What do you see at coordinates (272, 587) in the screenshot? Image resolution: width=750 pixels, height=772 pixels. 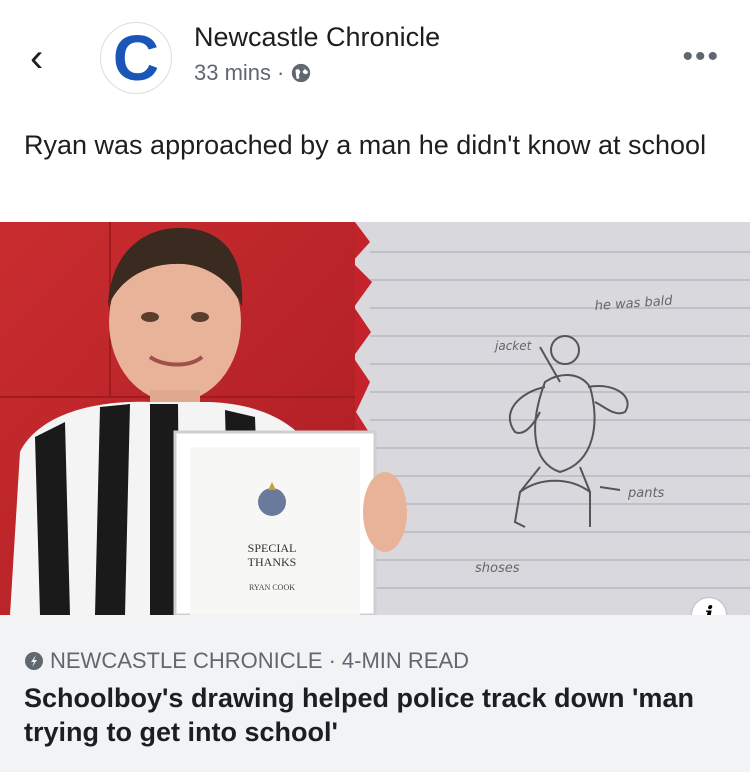 I see `certificate-name: RYAN COOK` at bounding box center [272, 587].